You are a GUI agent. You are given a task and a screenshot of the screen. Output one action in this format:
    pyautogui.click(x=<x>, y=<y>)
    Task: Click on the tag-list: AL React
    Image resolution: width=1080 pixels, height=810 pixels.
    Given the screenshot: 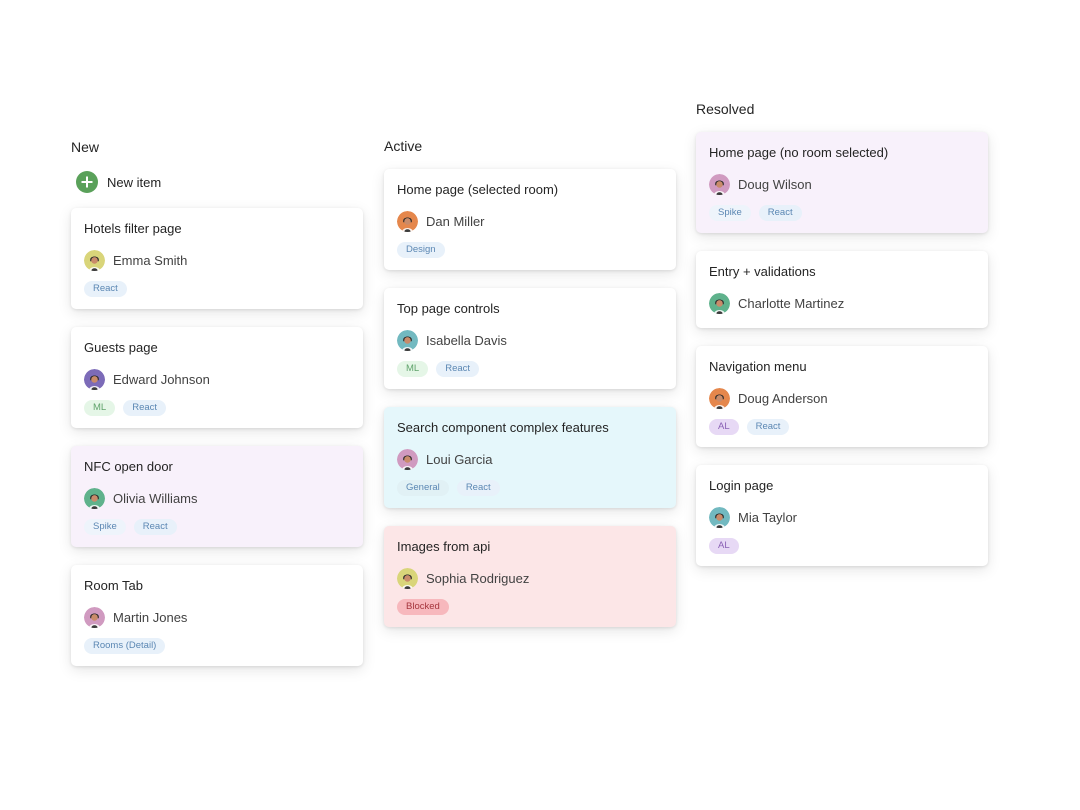 What is the action you would take?
    pyautogui.click(x=842, y=427)
    